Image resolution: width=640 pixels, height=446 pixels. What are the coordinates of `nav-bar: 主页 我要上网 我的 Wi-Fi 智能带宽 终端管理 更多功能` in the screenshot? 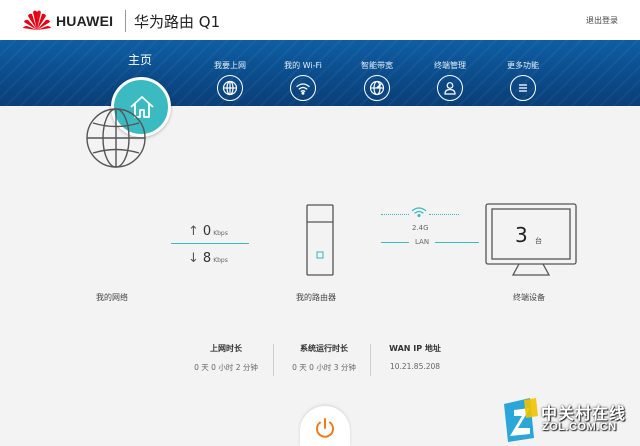 It's located at (320, 73).